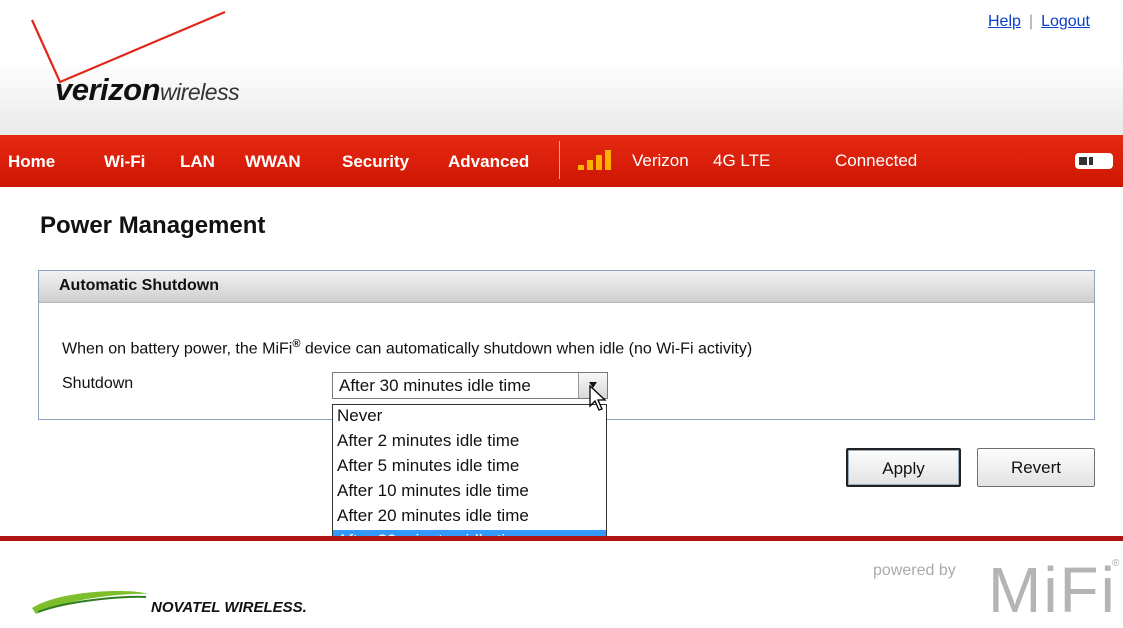 This screenshot has height=628, width=1123. Describe the element at coordinates (1065, 21) in the screenshot. I see `logout-link: Logout` at that location.